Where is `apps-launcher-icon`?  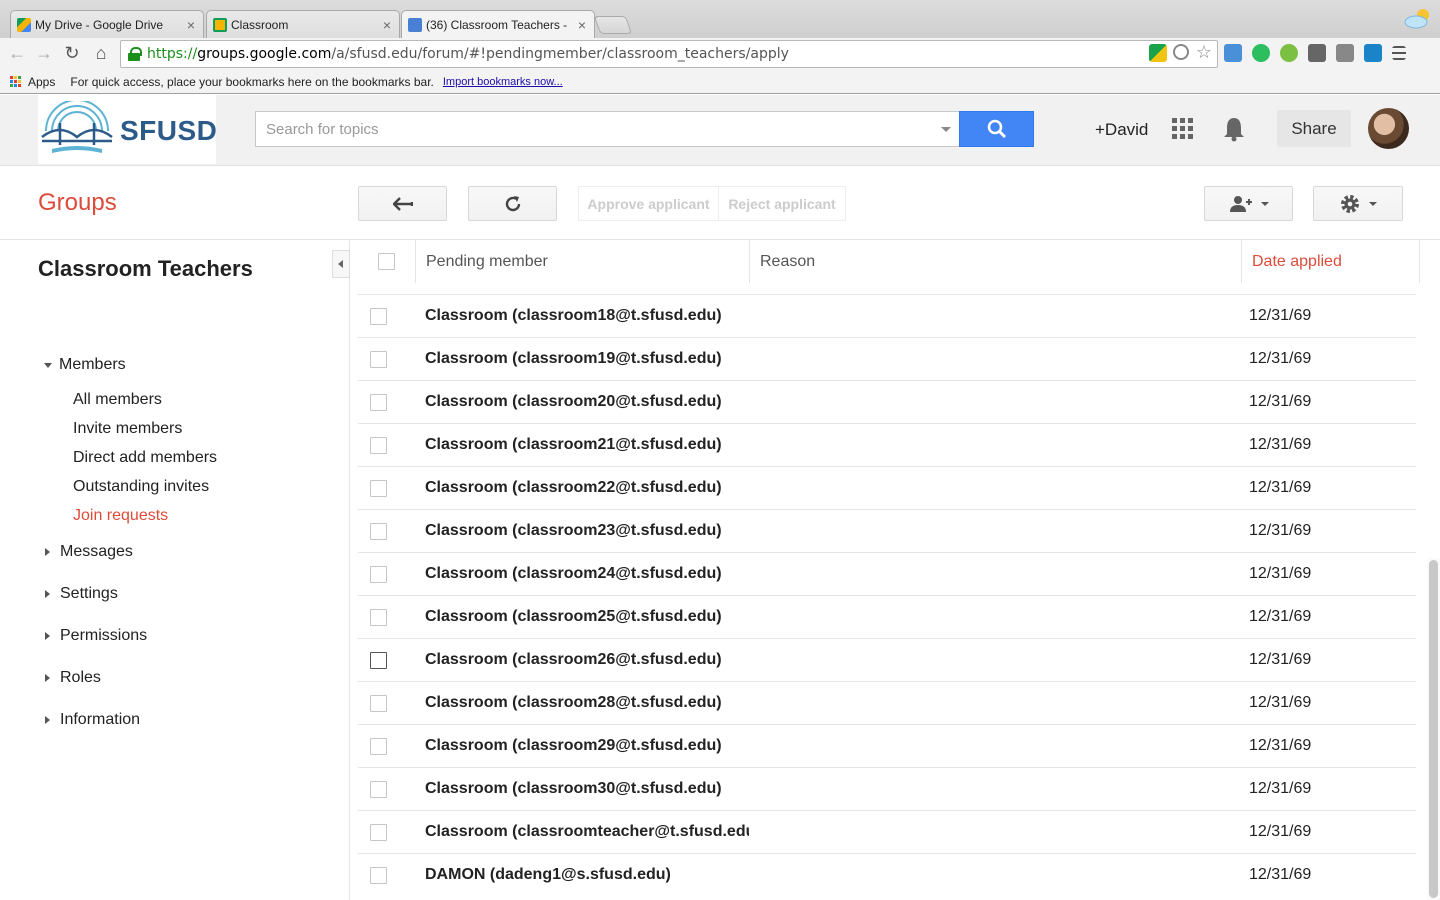 apps-launcher-icon is located at coordinates (1182, 128).